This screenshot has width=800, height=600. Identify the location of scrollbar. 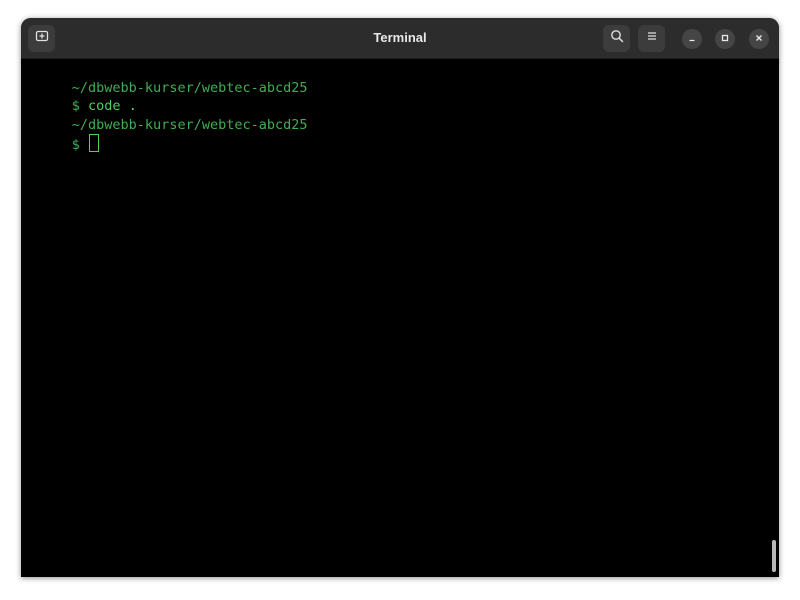
(774, 556).